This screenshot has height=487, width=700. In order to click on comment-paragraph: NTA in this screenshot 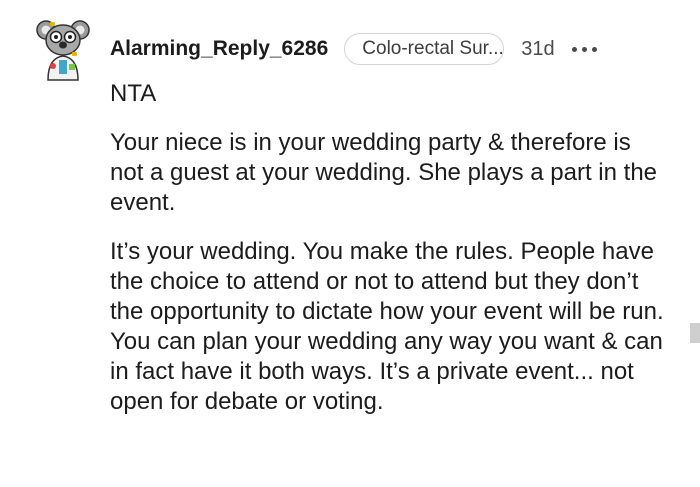, I will do `click(133, 93)`.